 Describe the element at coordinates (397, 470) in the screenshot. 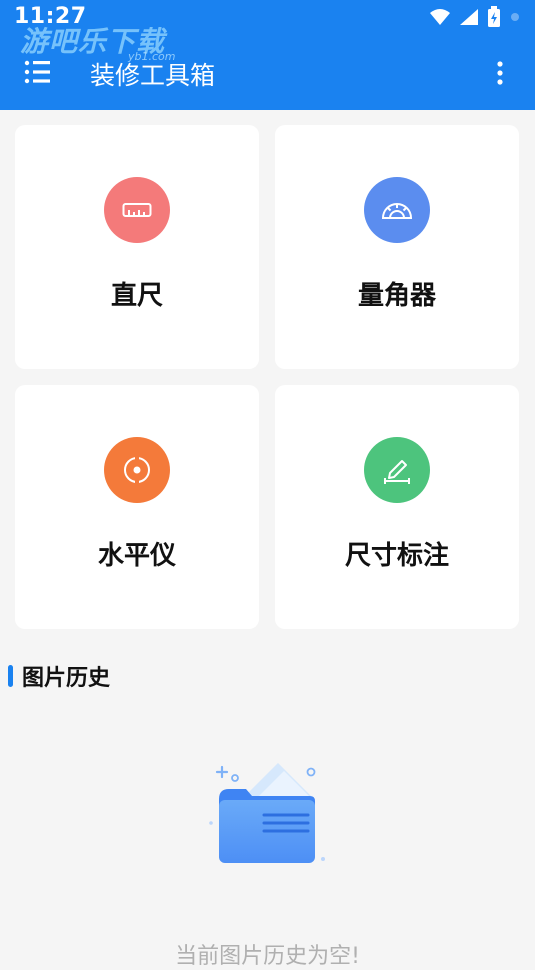

I see `dimension-pencil-icon` at that location.